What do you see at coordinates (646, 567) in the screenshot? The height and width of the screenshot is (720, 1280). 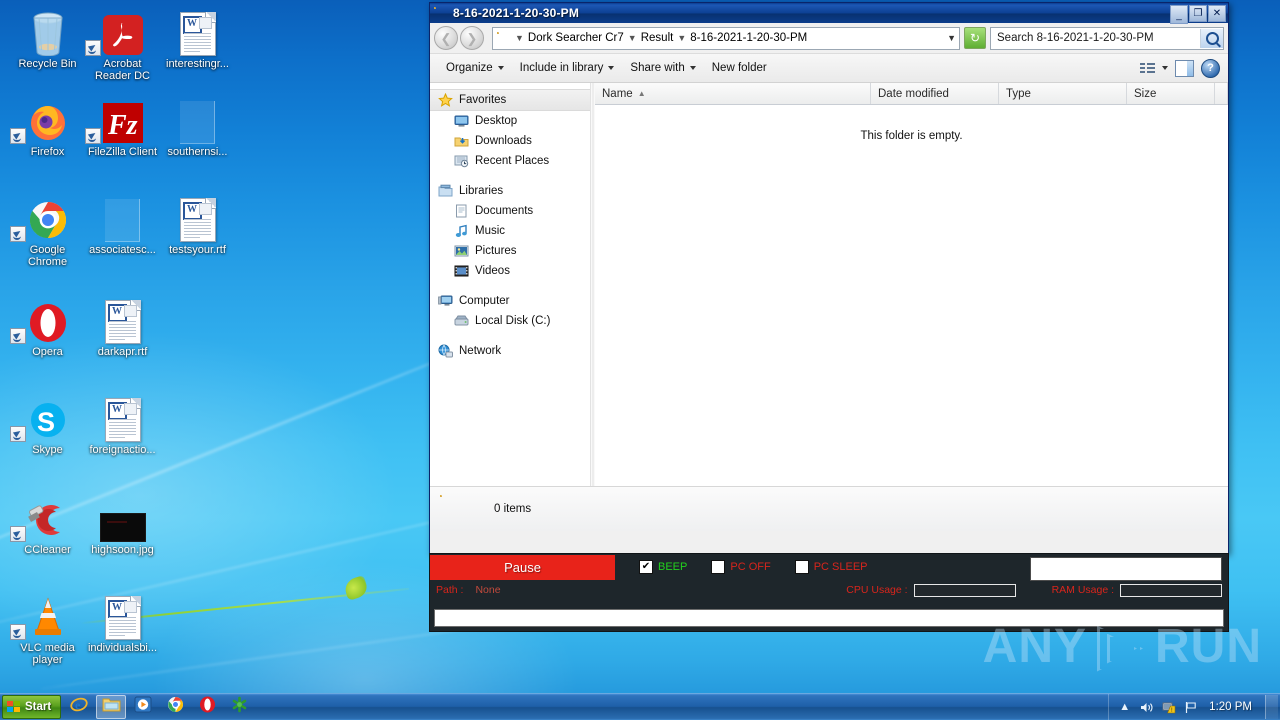 I see `checkbox-box: ✔` at bounding box center [646, 567].